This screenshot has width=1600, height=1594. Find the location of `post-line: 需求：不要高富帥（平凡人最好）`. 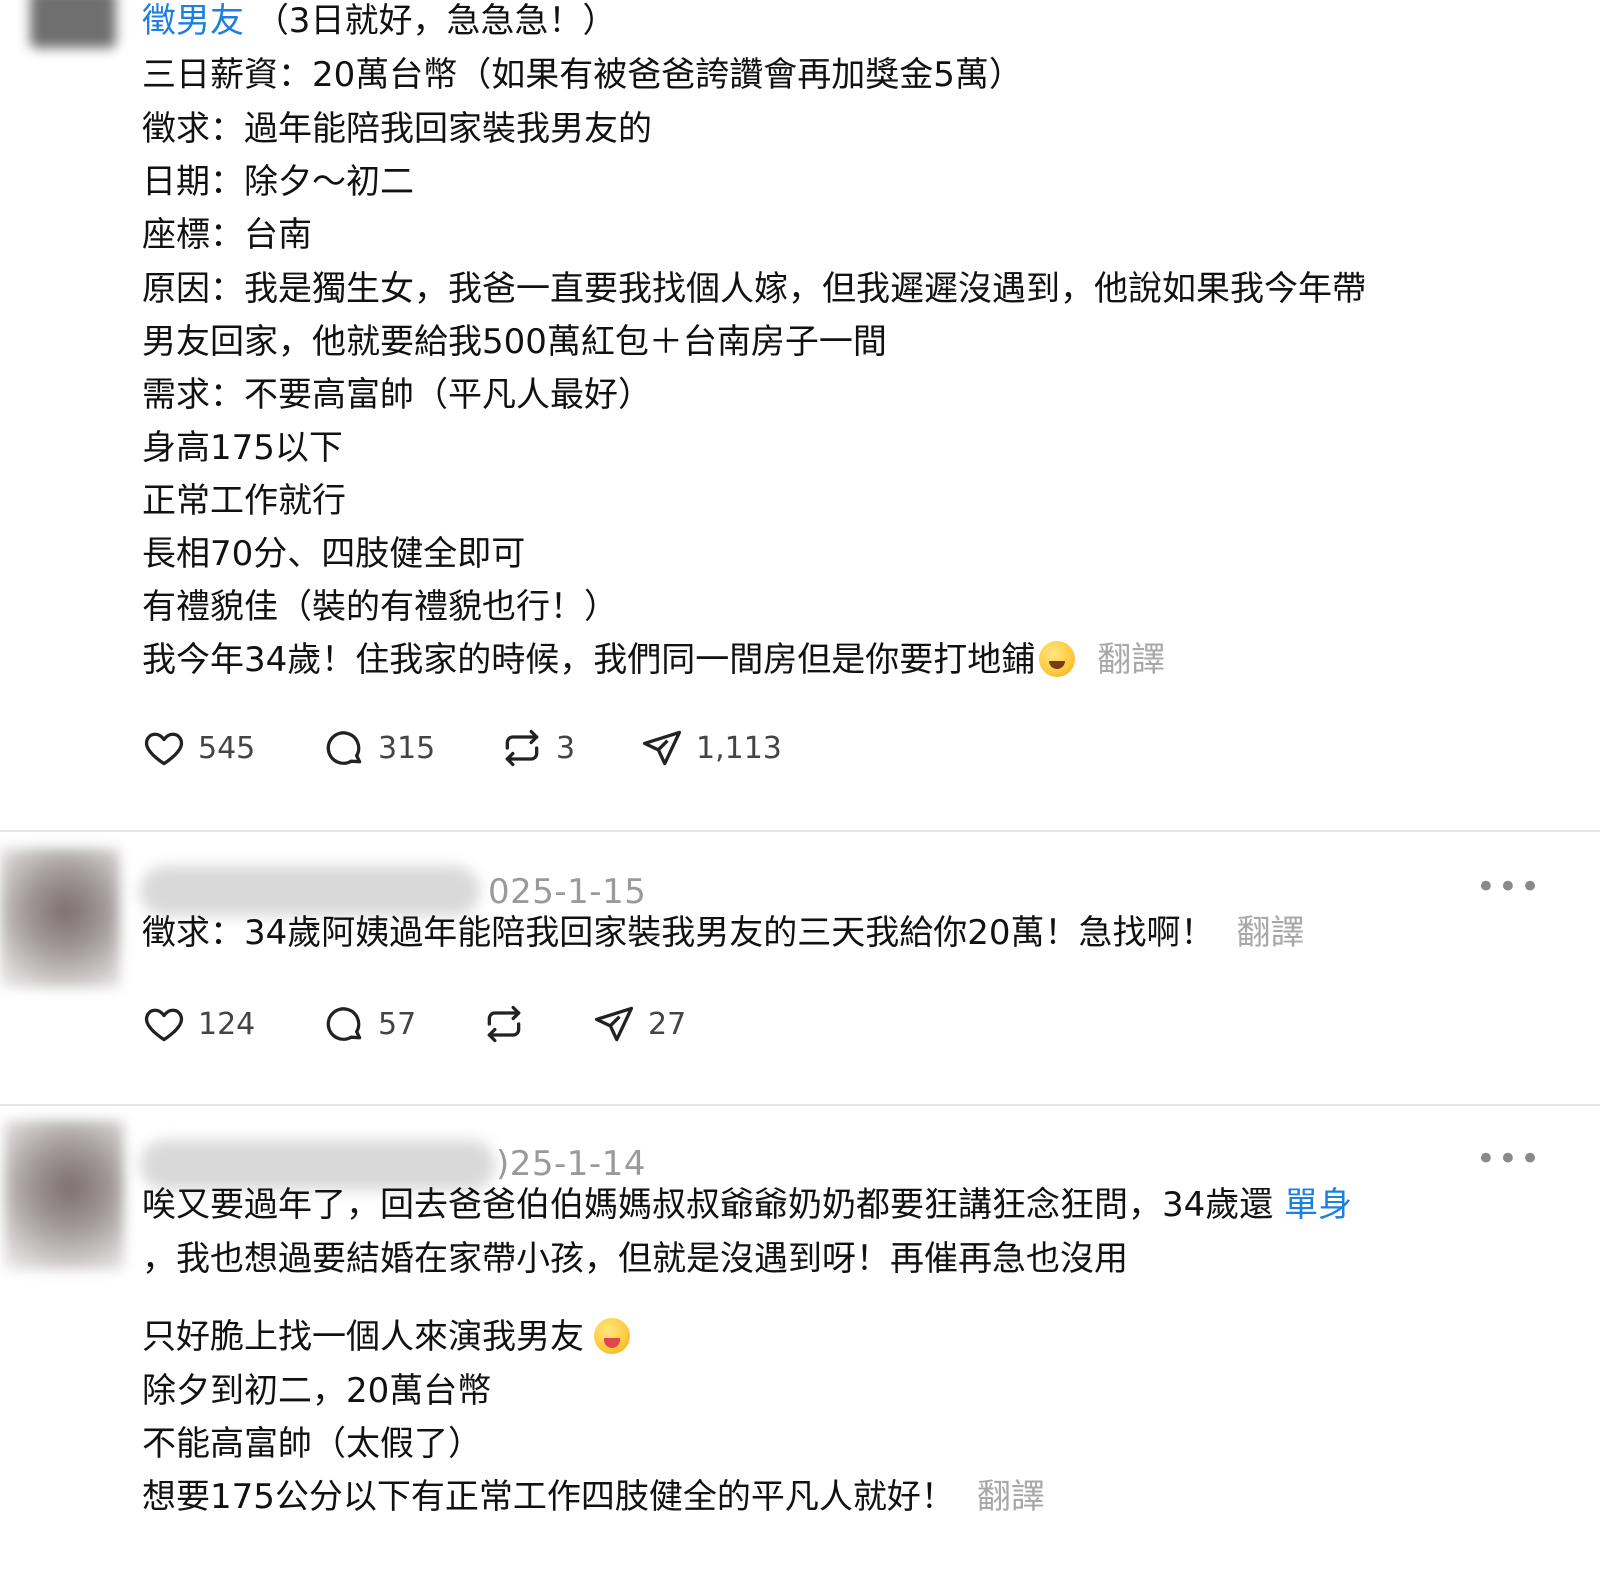

post-line: 需求：不要高富帥（平凡人最好） is located at coordinates (397, 395).